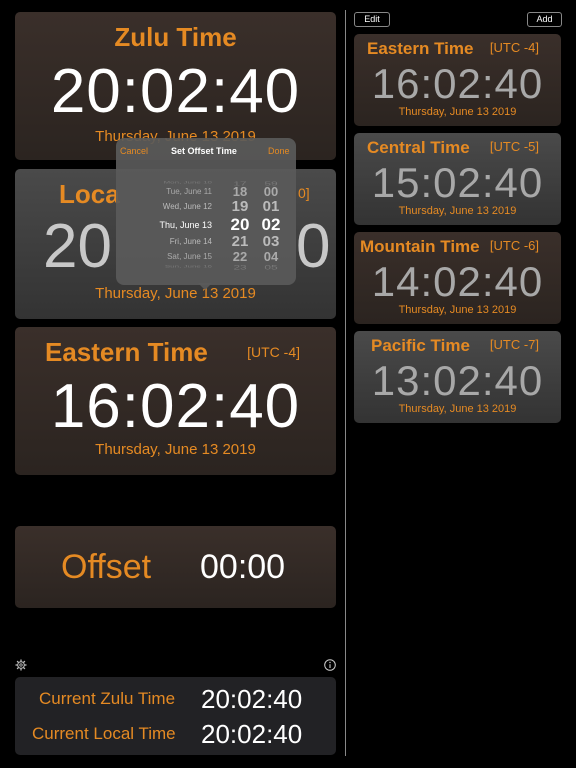 The image size is (576, 768). I want to click on current-zulu-label: Current Zulu Time, so click(107, 698).